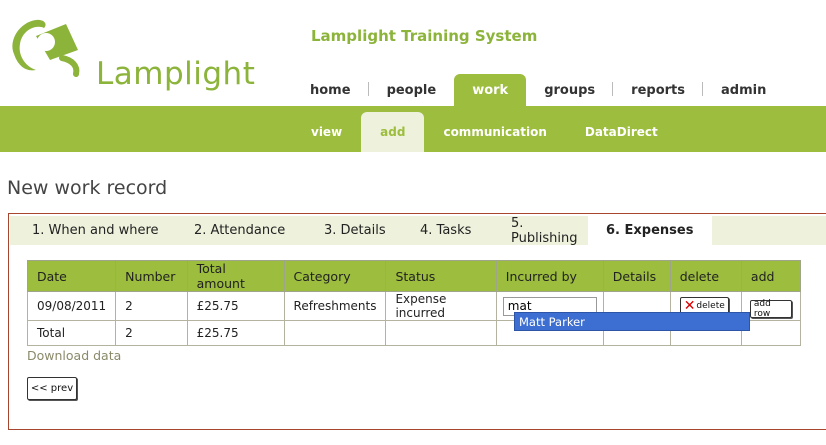  What do you see at coordinates (743, 90) in the screenshot?
I see `nav-admin: admin` at bounding box center [743, 90].